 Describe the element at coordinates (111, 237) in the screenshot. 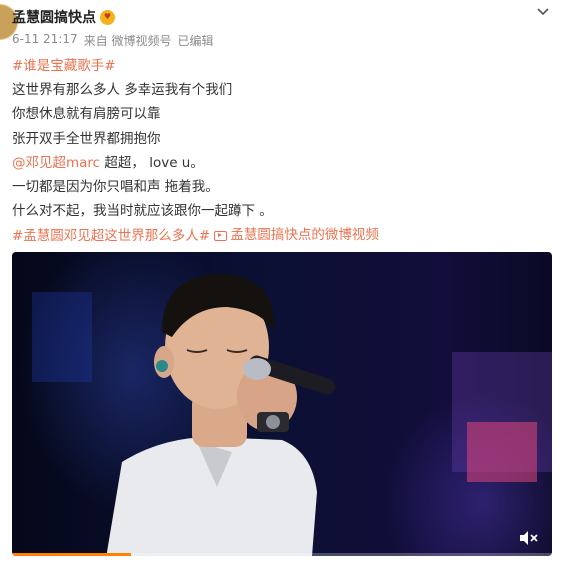

I see `hashtag-link: #孟慧圆邓见超这世界那么多人#` at that location.